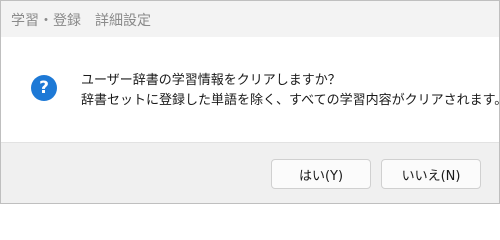 This screenshot has height=240, width=500. Describe the element at coordinates (290, 100) in the screenshot. I see `message-line-2: 辞書セットに登録した単語を除く、すべての学習内容がクリアされます。` at that location.